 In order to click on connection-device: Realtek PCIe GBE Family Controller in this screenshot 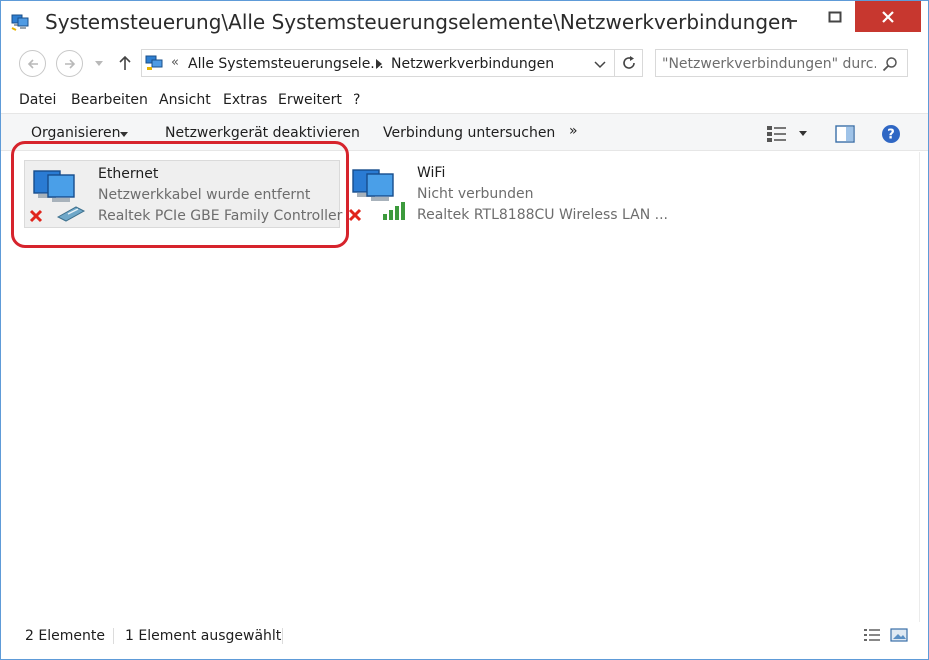, I will do `click(220, 216)`.